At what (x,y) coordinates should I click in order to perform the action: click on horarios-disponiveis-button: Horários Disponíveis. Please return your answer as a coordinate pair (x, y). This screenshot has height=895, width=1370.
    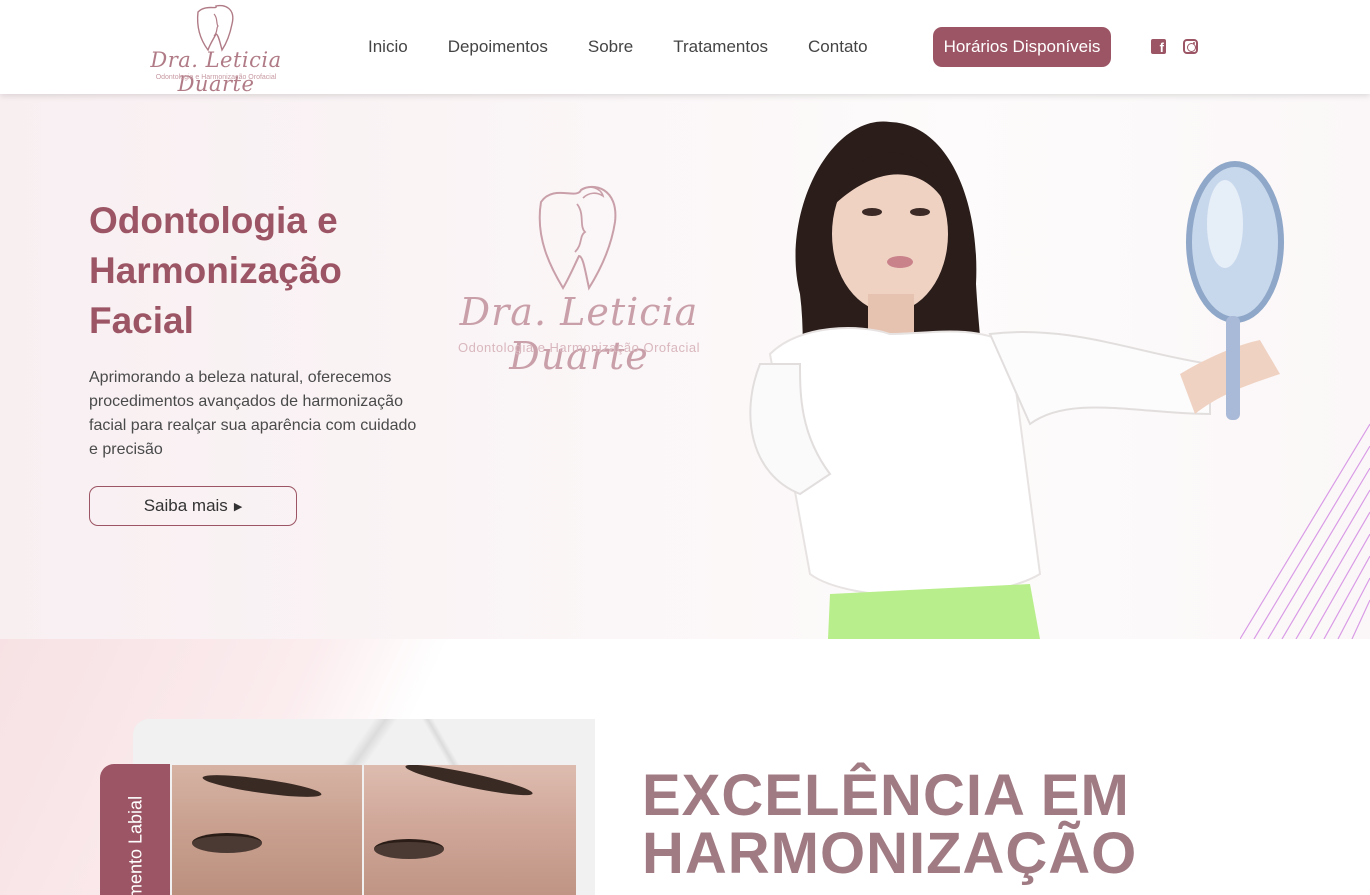
    Looking at the image, I should click on (1022, 47).